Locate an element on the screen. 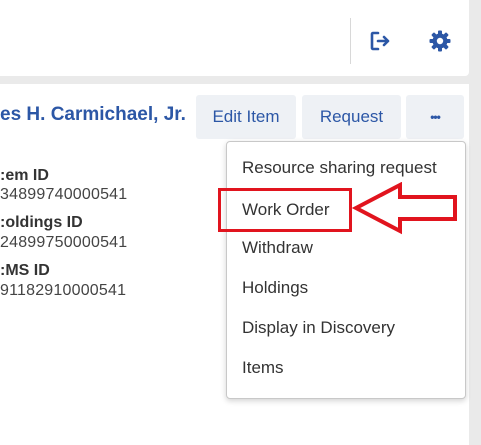  settings-button is located at coordinates (440, 41).